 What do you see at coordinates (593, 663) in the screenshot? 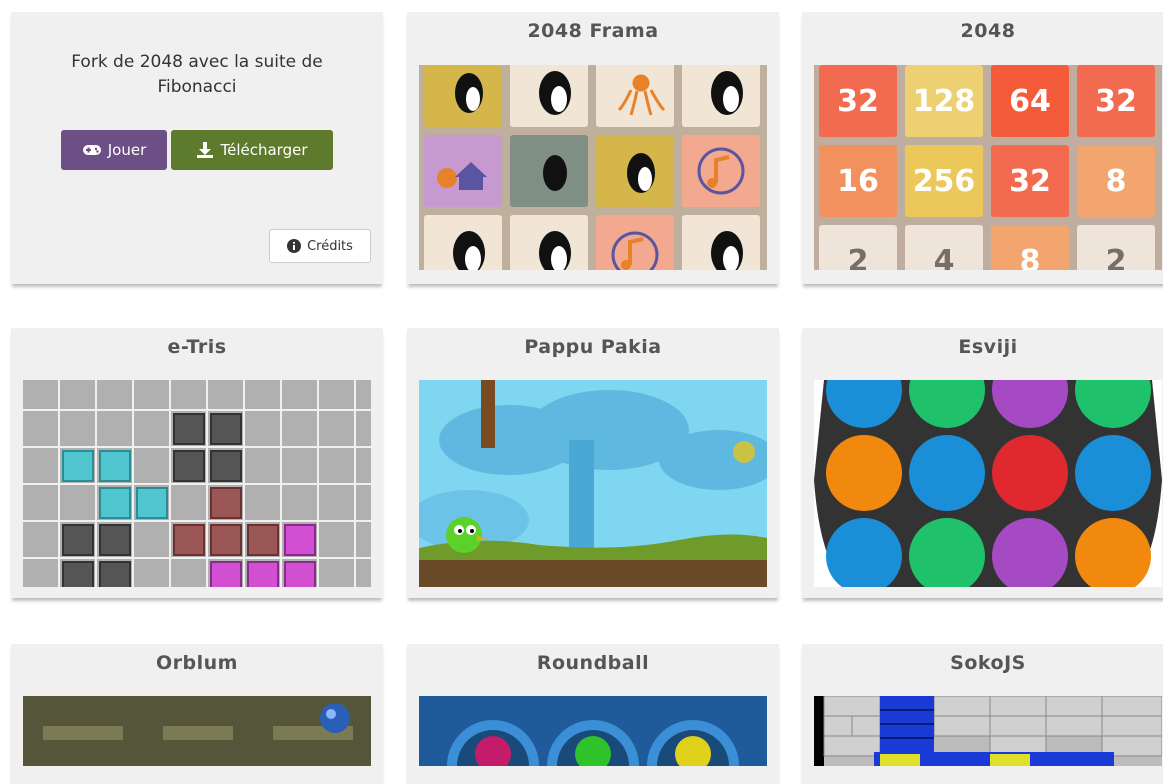
I see `game-title: Roundball` at bounding box center [593, 663].